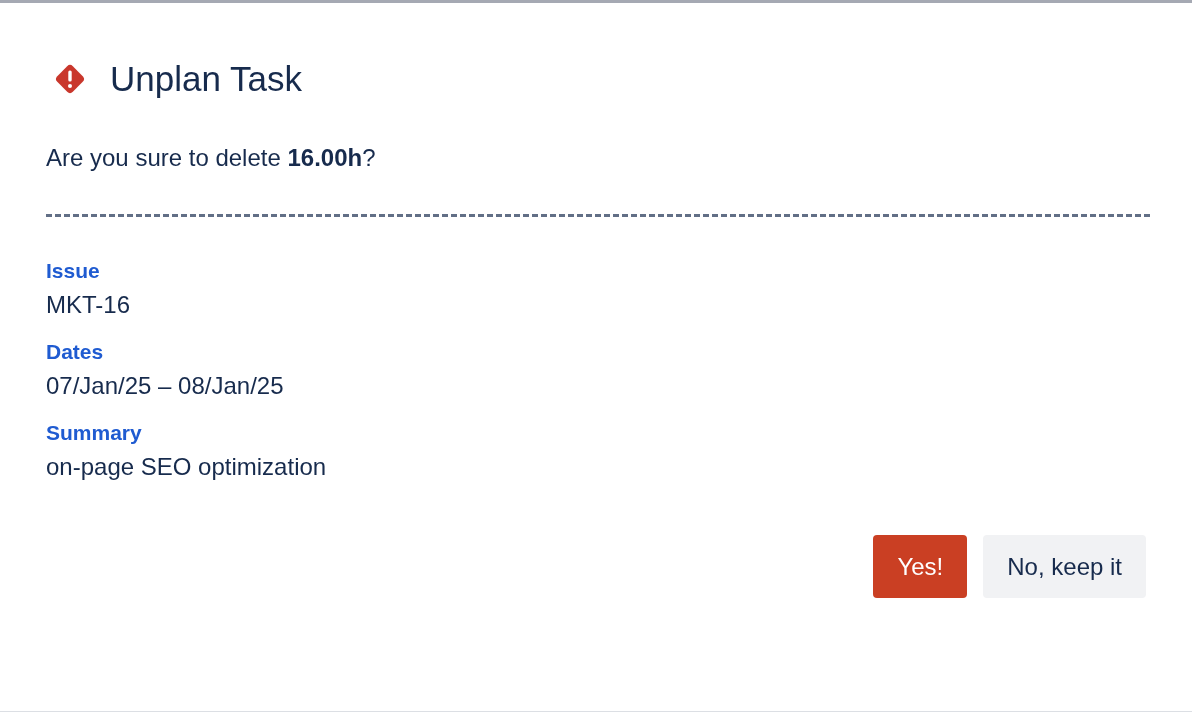 The height and width of the screenshot is (712, 1192). Describe the element at coordinates (88, 305) in the screenshot. I see `field-value: MKT-16` at that location.